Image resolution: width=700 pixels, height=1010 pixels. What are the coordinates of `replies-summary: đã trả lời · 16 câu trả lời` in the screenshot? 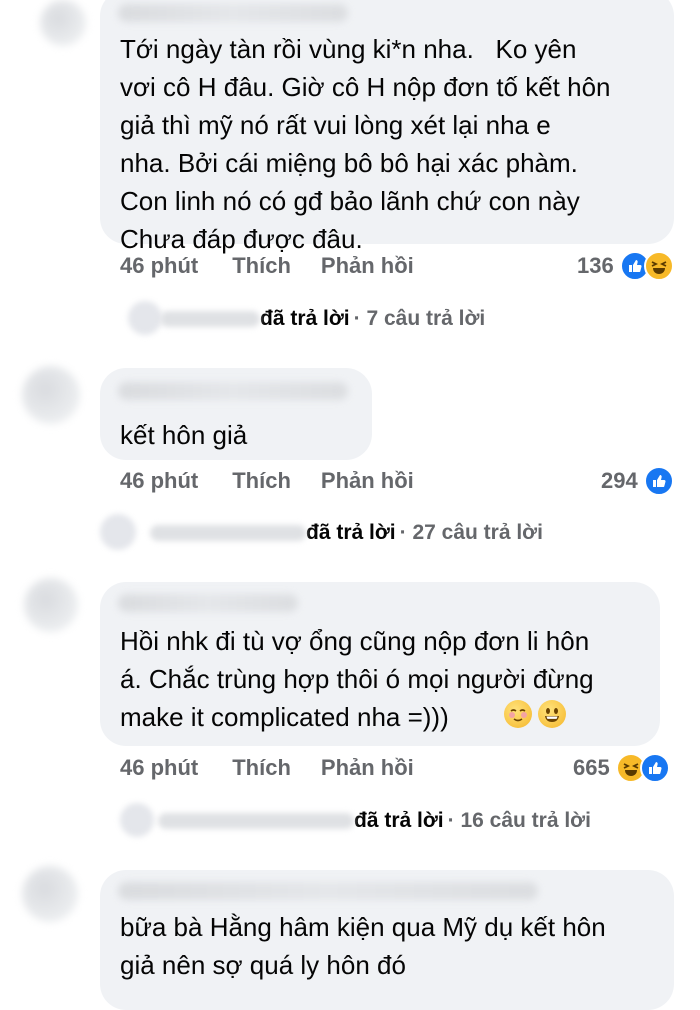 It's located at (374, 821).